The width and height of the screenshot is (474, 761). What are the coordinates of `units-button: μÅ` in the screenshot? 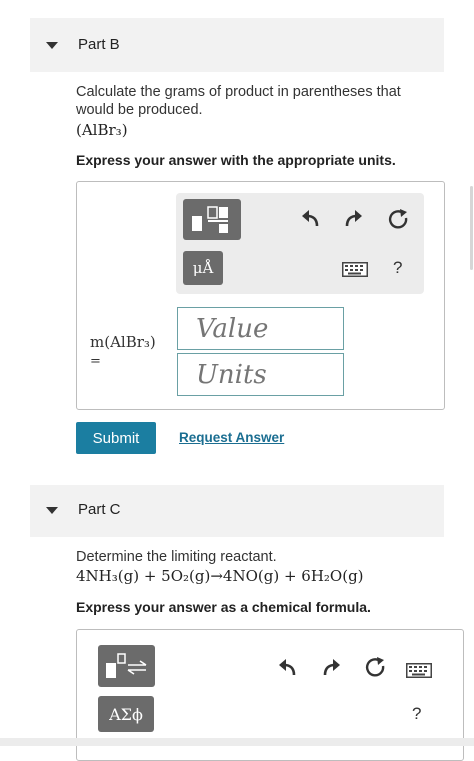 It's located at (203, 268).